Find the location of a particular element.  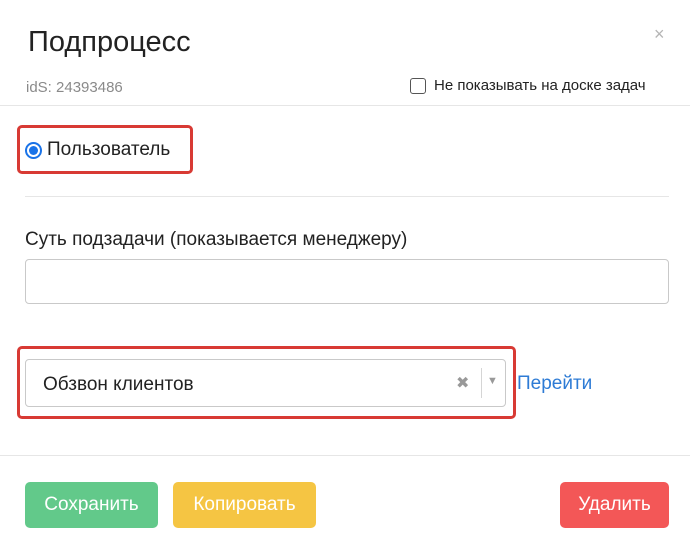

section-divider is located at coordinates (347, 196).